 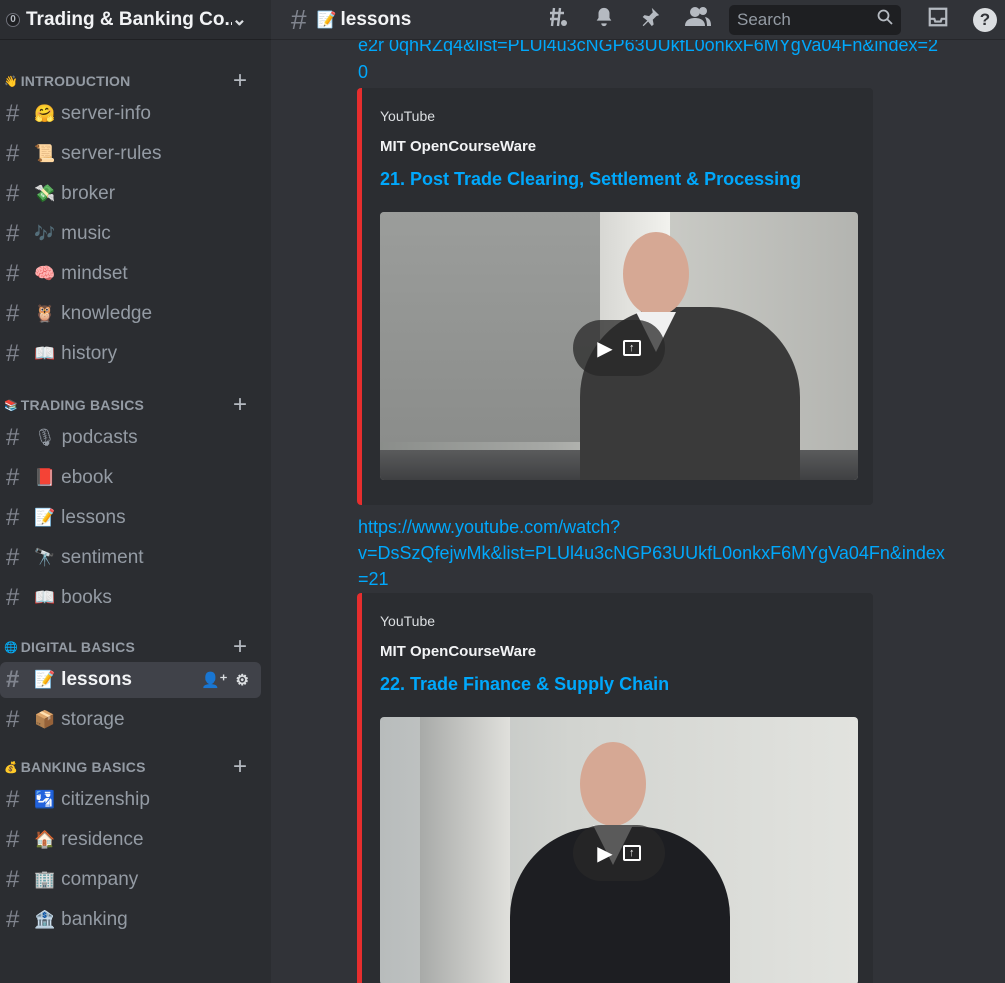 What do you see at coordinates (130, 438) in the screenshot?
I see `channel-item: # 🎙 podcasts` at bounding box center [130, 438].